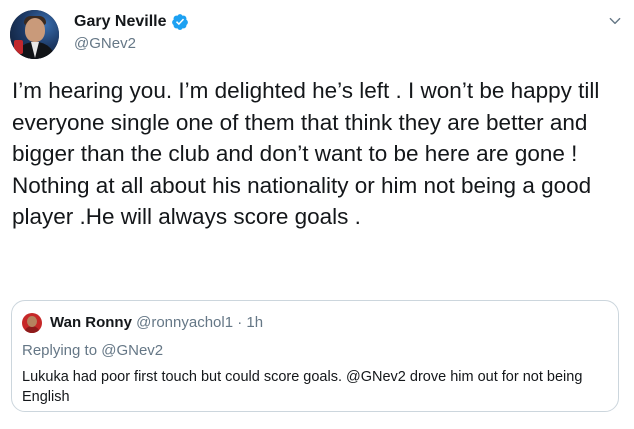 The width and height of the screenshot is (634, 429). I want to click on quoted-replying-to: Replying to @GNev2, so click(92, 350).